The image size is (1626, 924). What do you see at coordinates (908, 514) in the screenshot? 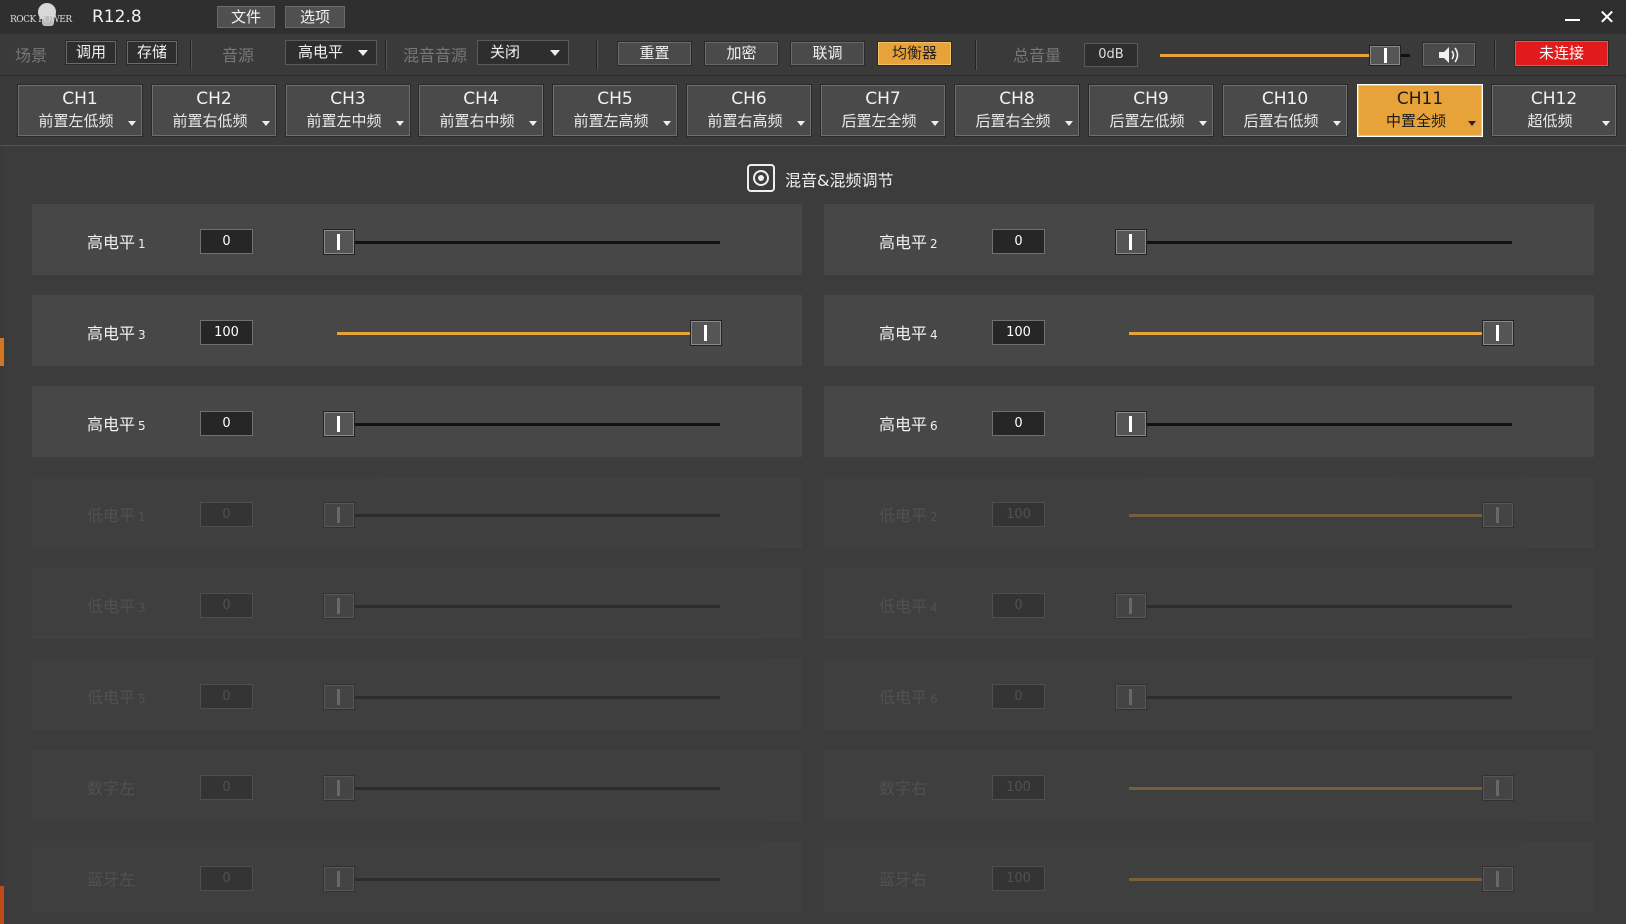
I see `mix-input-label: 低电平 2` at bounding box center [908, 514].